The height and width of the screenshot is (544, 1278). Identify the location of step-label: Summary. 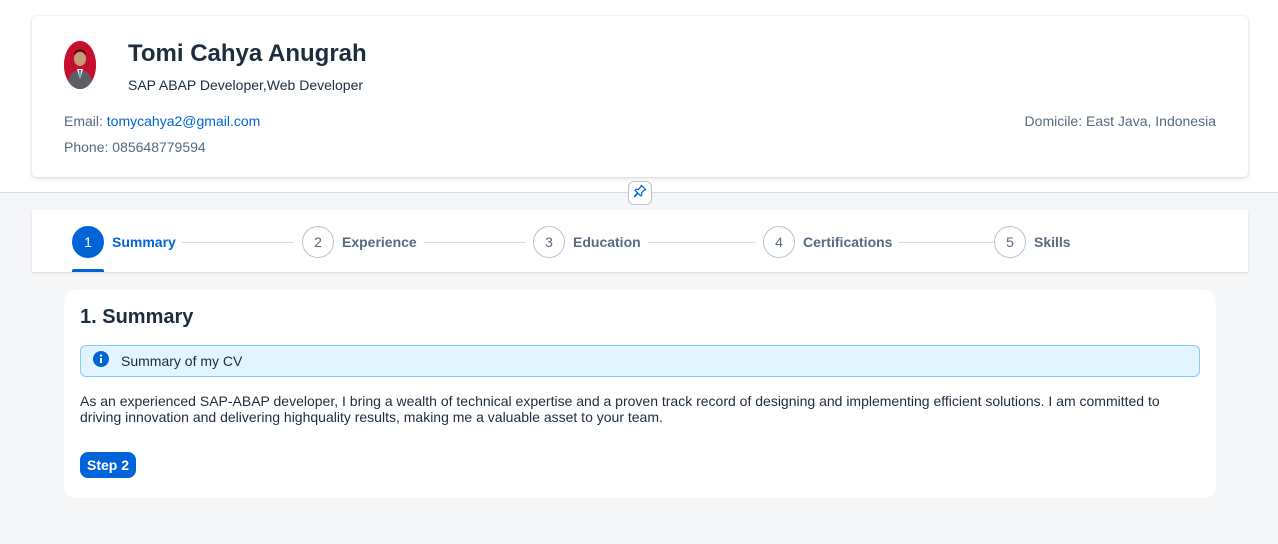
(144, 242).